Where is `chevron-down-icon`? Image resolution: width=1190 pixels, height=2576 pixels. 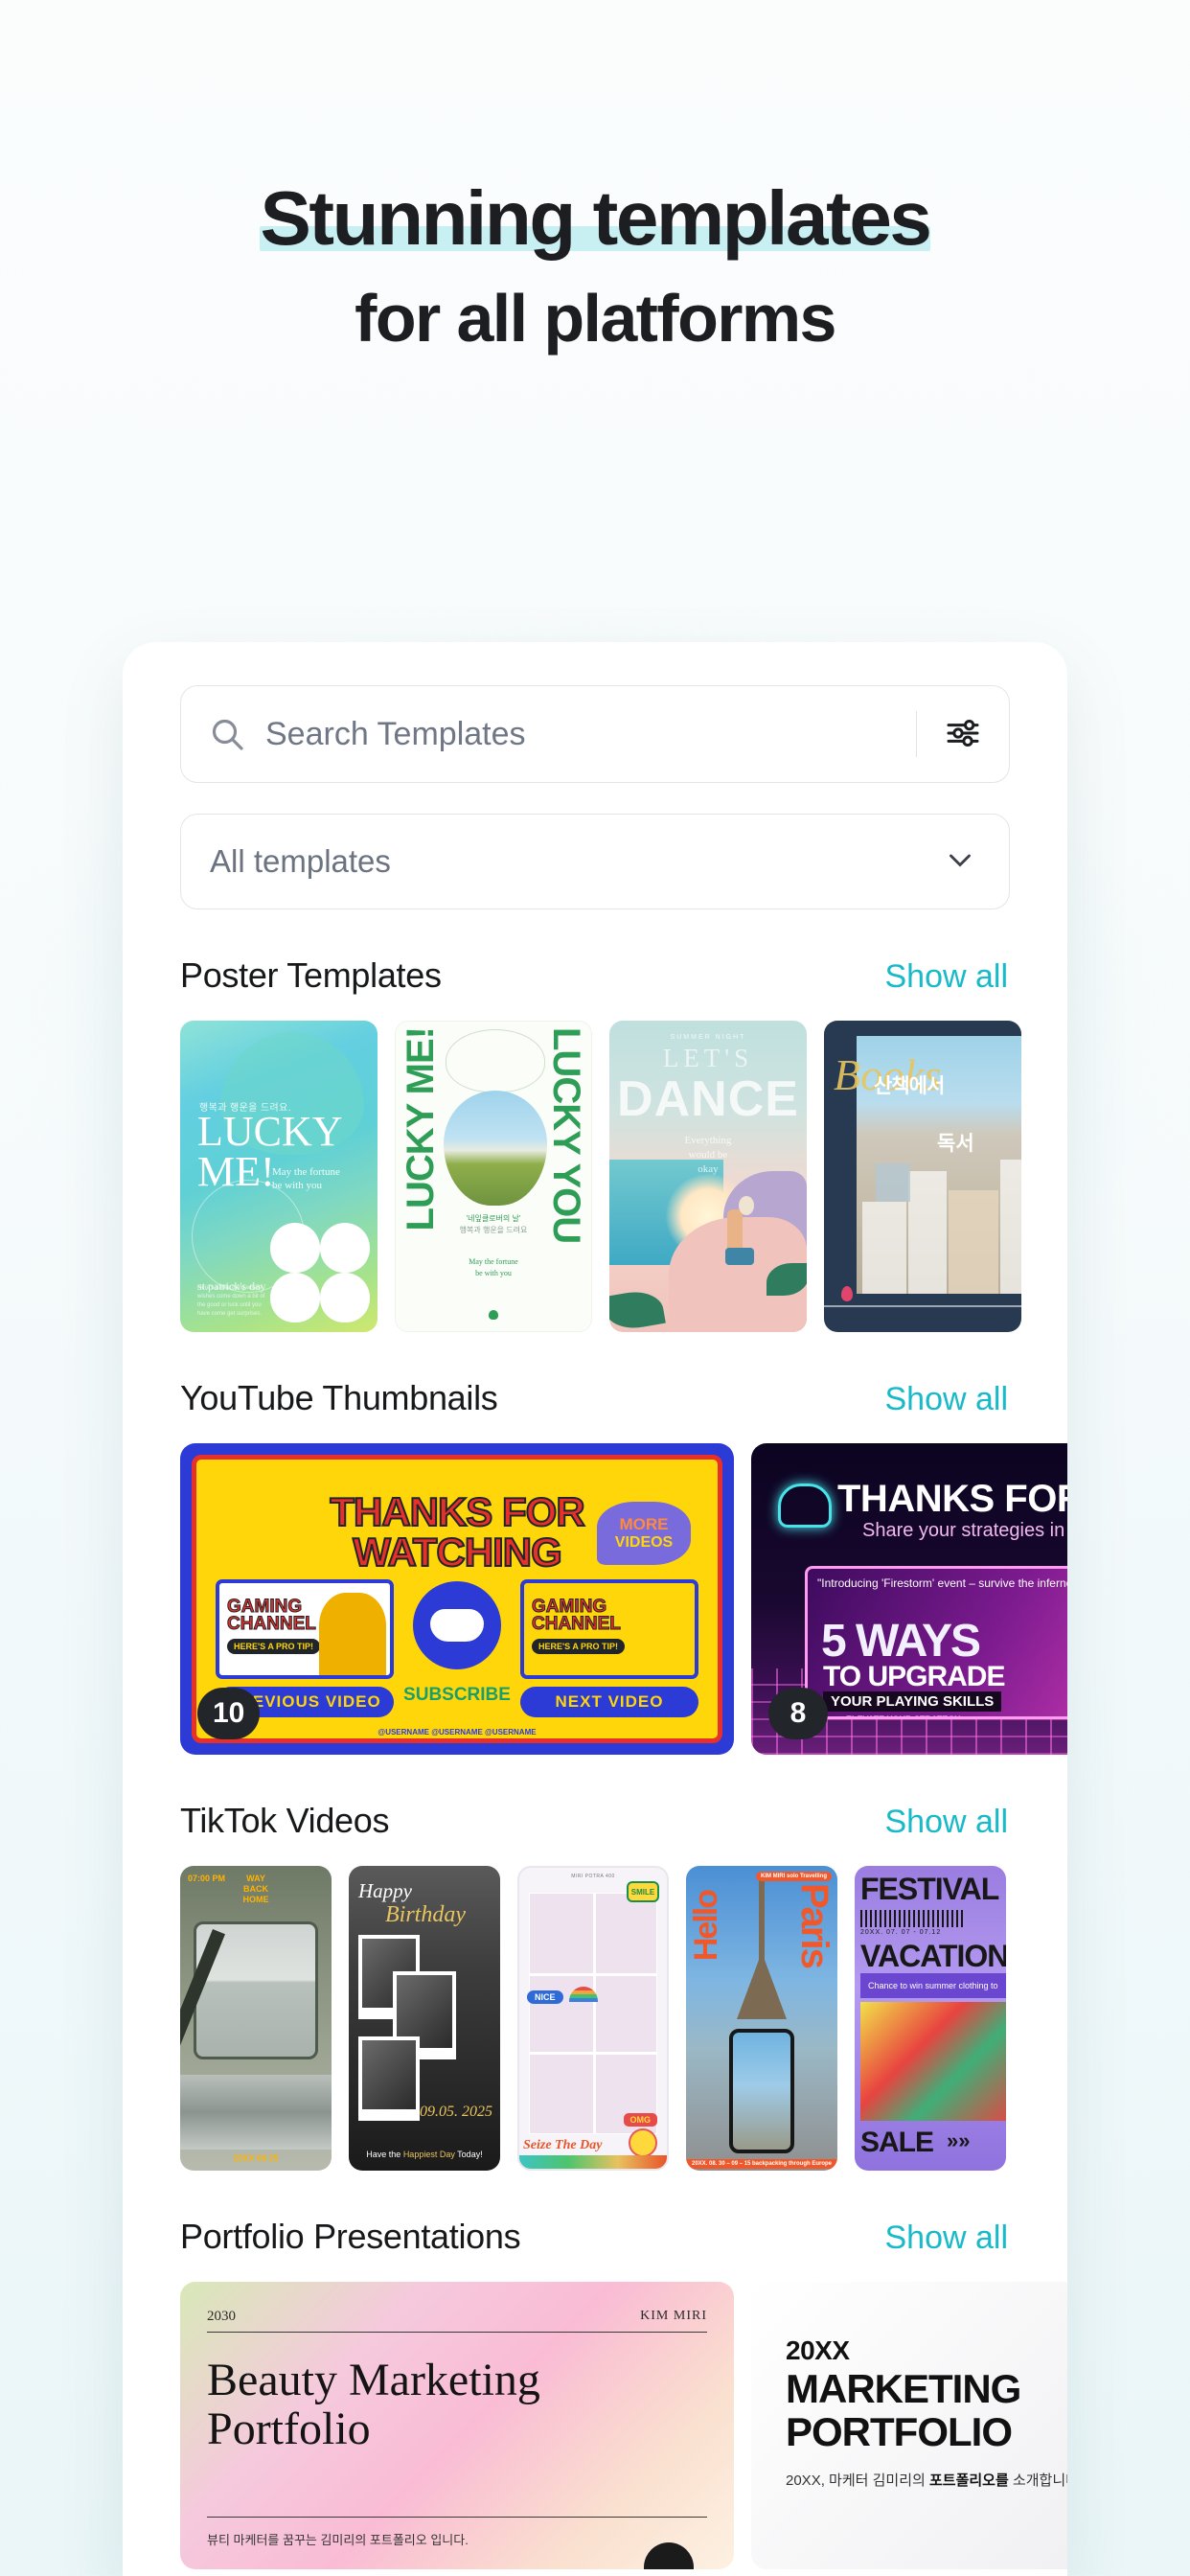 chevron-down-icon is located at coordinates (960, 862).